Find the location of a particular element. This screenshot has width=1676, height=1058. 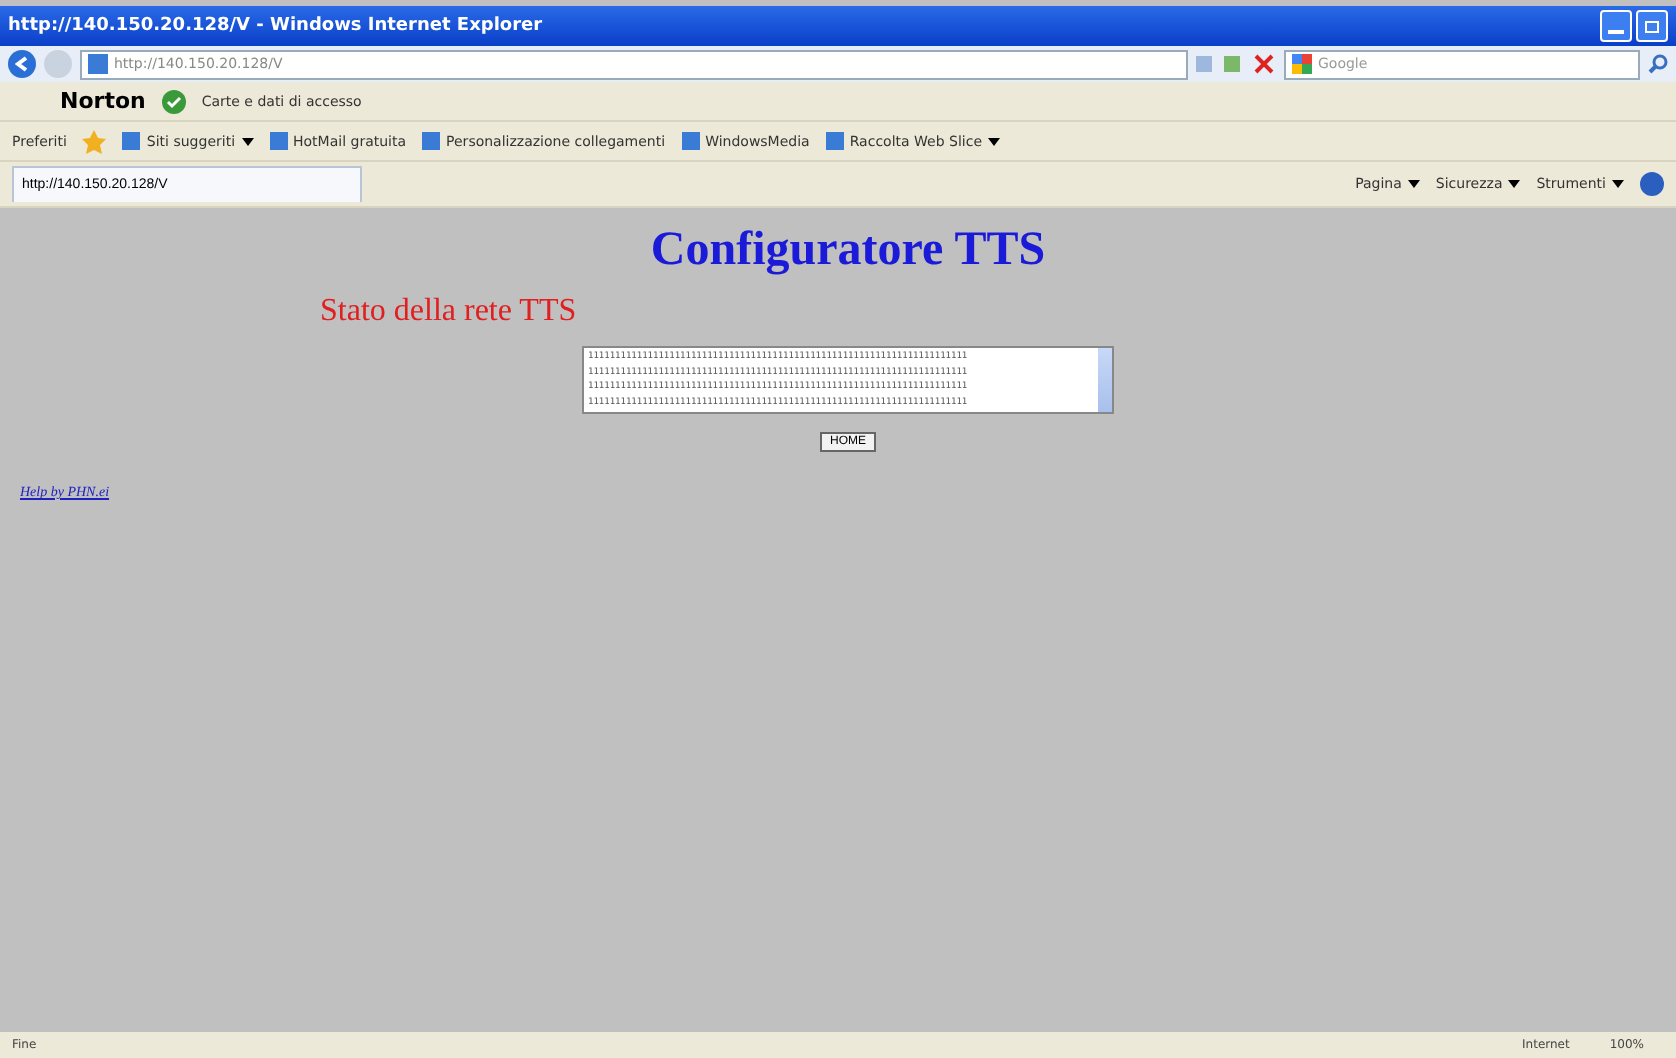

restore-icon is located at coordinates (1652, 26).